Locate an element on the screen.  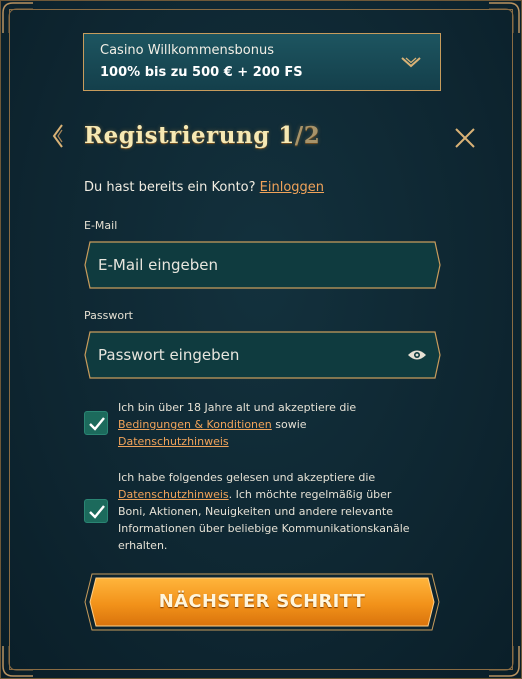
login-link: Einloggen is located at coordinates (292, 187).